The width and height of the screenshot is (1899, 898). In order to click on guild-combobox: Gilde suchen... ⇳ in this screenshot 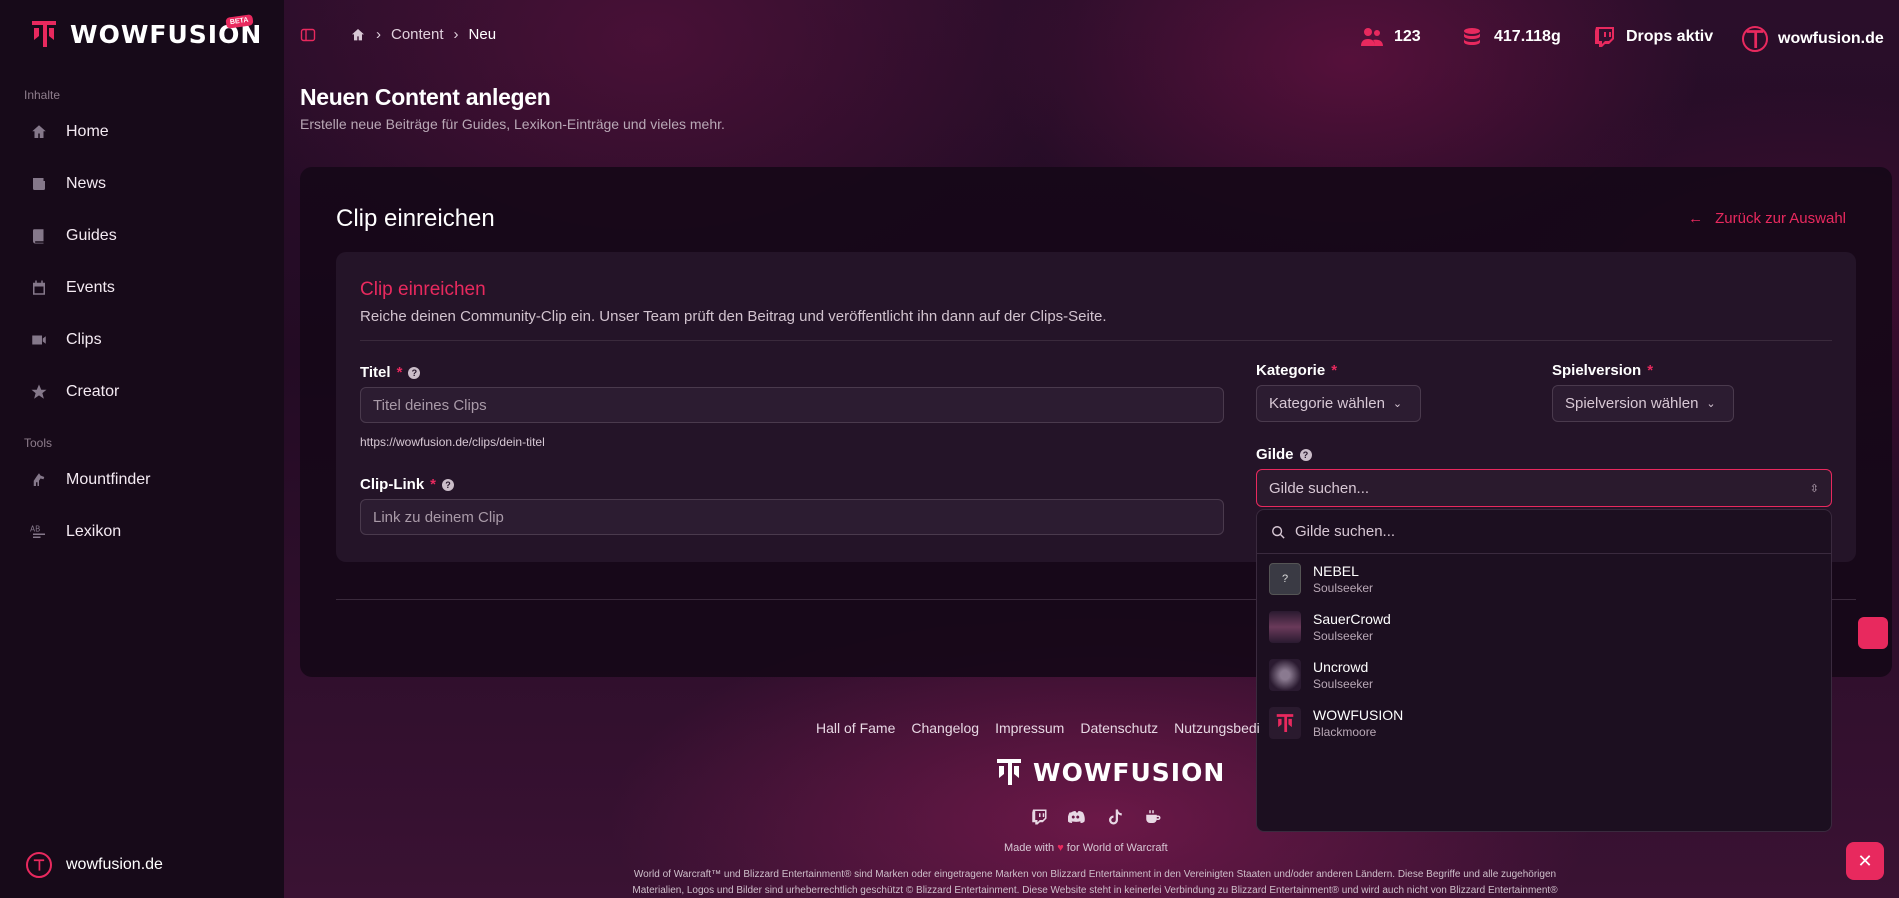, I will do `click(1544, 488)`.